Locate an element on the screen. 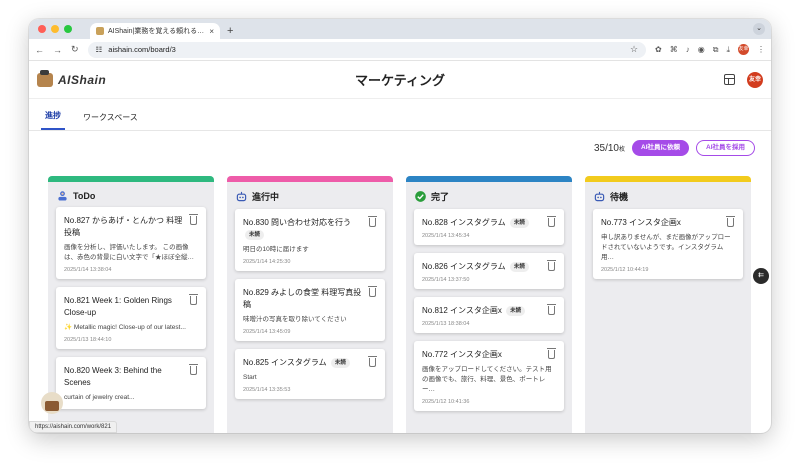 Image resolution: width=800 pixels, height=470 pixels. person-icon is located at coordinates (62, 195).